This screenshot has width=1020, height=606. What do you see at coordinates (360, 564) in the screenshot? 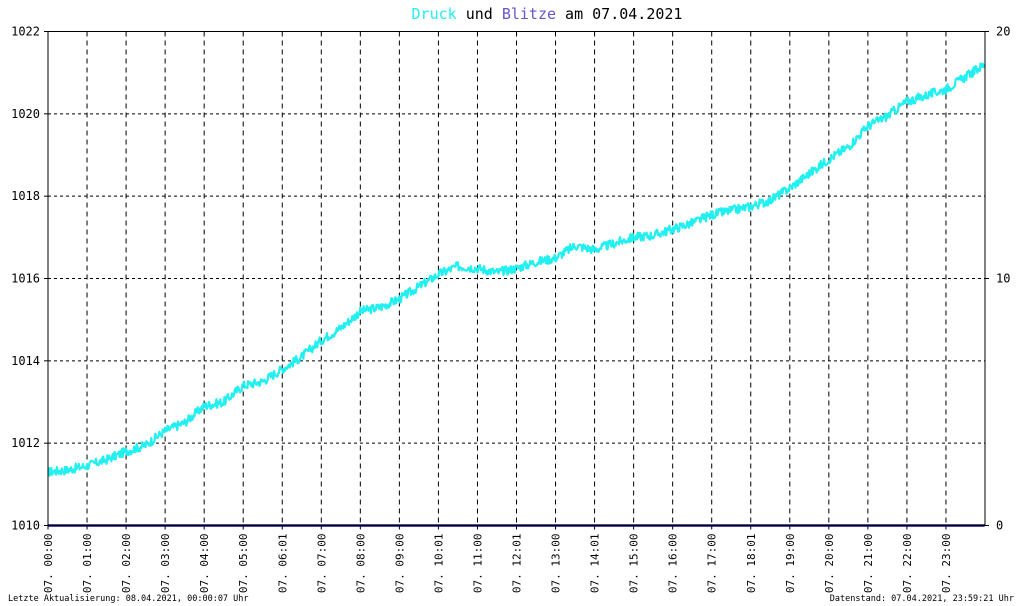
I see `x-tick-label: 07. 08:00` at bounding box center [360, 564].